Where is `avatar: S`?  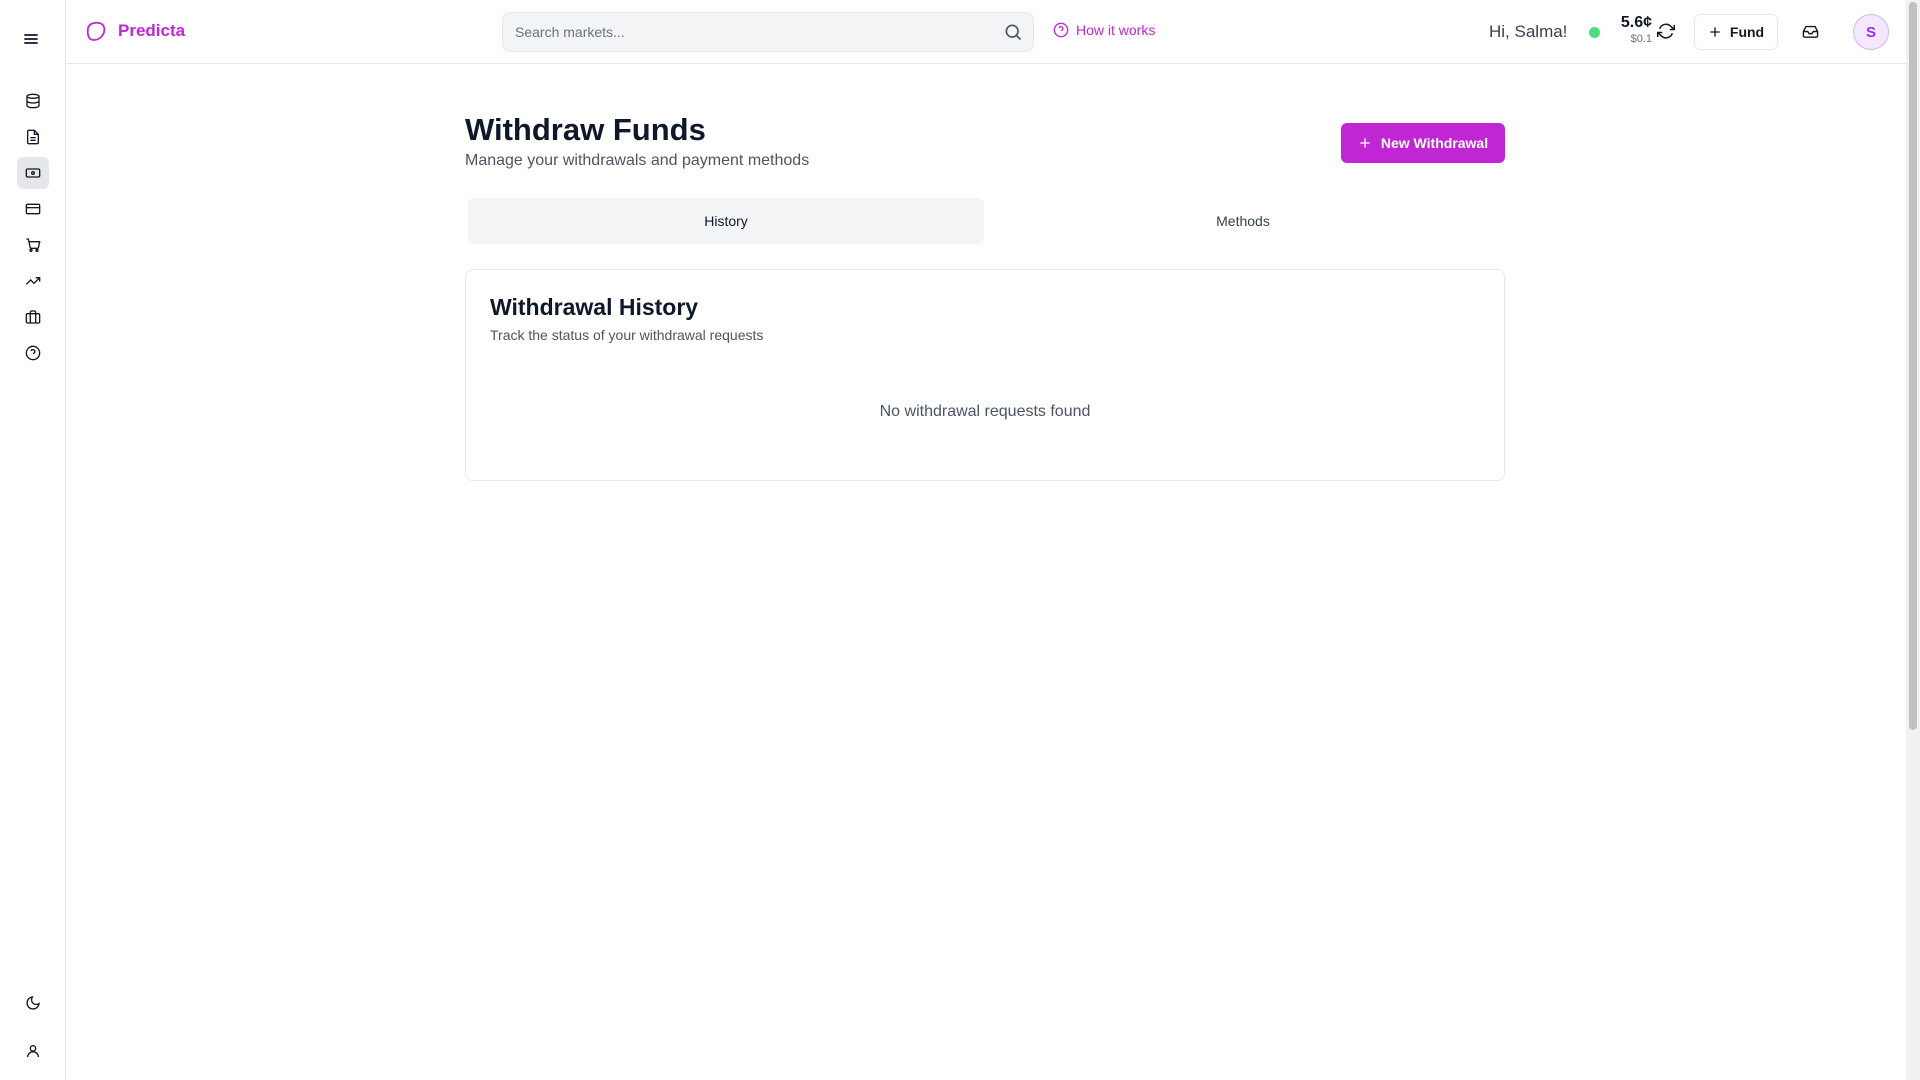
avatar: S is located at coordinates (1871, 32).